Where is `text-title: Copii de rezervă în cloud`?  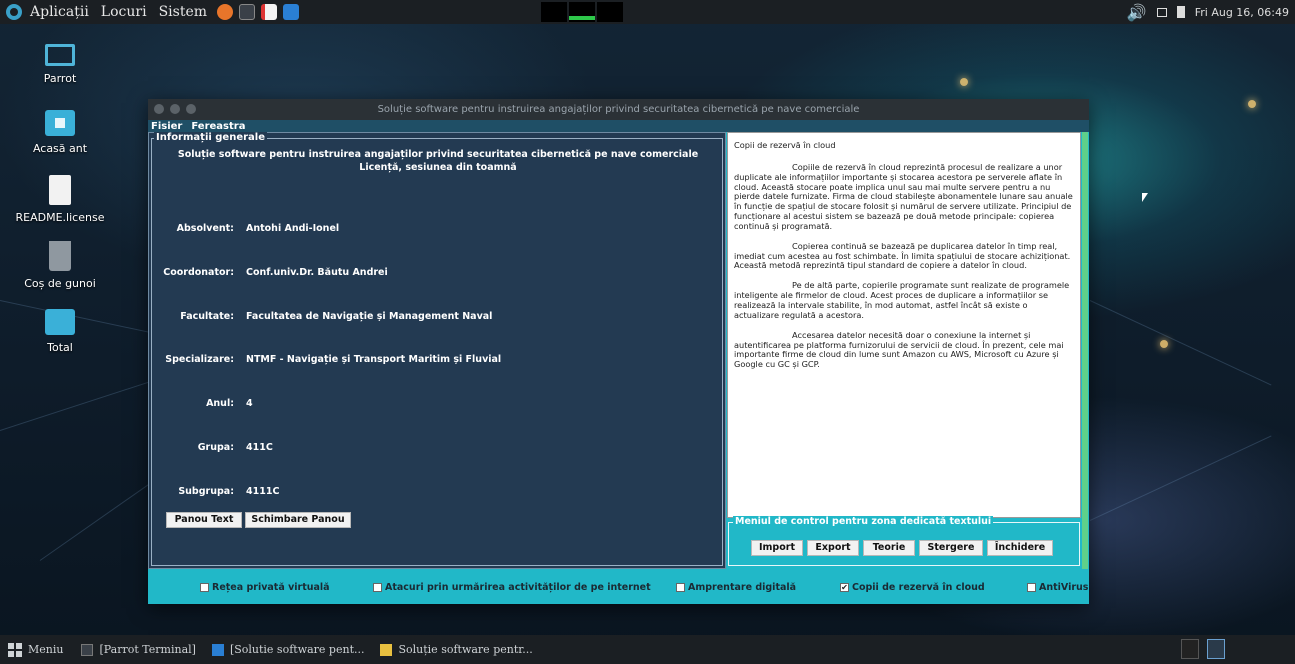
text-title: Copii de rezervă în cloud is located at coordinates (785, 145).